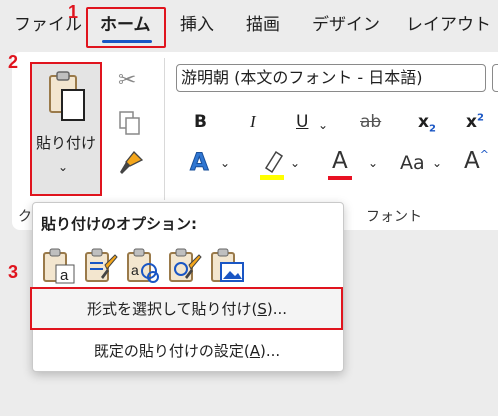 The image size is (498, 416). Describe the element at coordinates (471, 122) in the screenshot. I see `superscript-label: x` at that location.